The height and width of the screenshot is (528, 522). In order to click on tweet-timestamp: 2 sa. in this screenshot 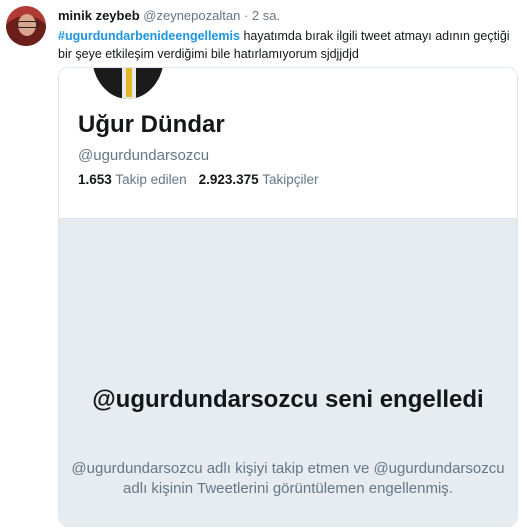, I will do `click(266, 15)`.